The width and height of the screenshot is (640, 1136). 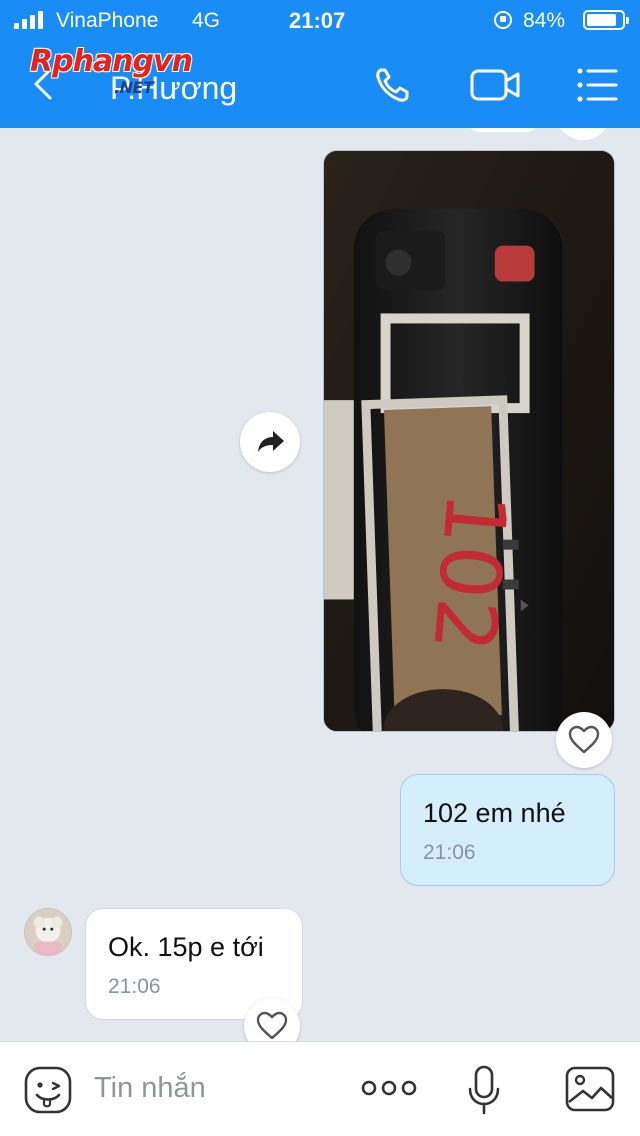 I want to click on battery-percent: 84%, so click(x=544, y=20).